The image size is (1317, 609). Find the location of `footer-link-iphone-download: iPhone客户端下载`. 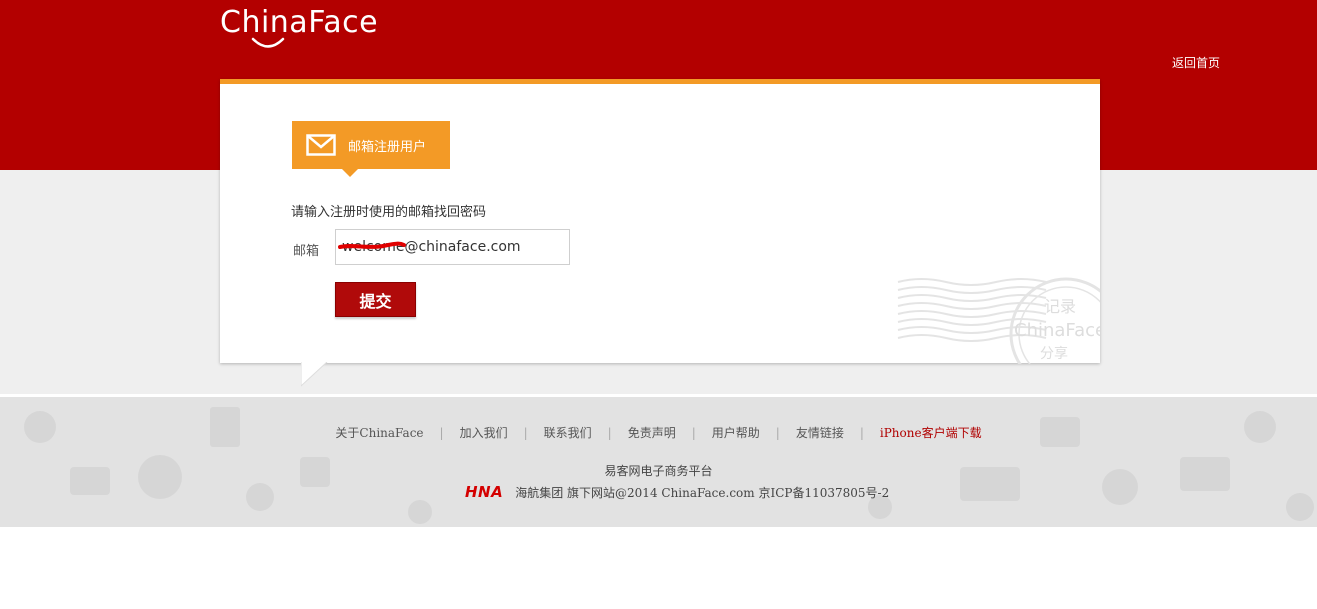

footer-link-iphone-download: iPhone客户端下载 is located at coordinates (931, 433).